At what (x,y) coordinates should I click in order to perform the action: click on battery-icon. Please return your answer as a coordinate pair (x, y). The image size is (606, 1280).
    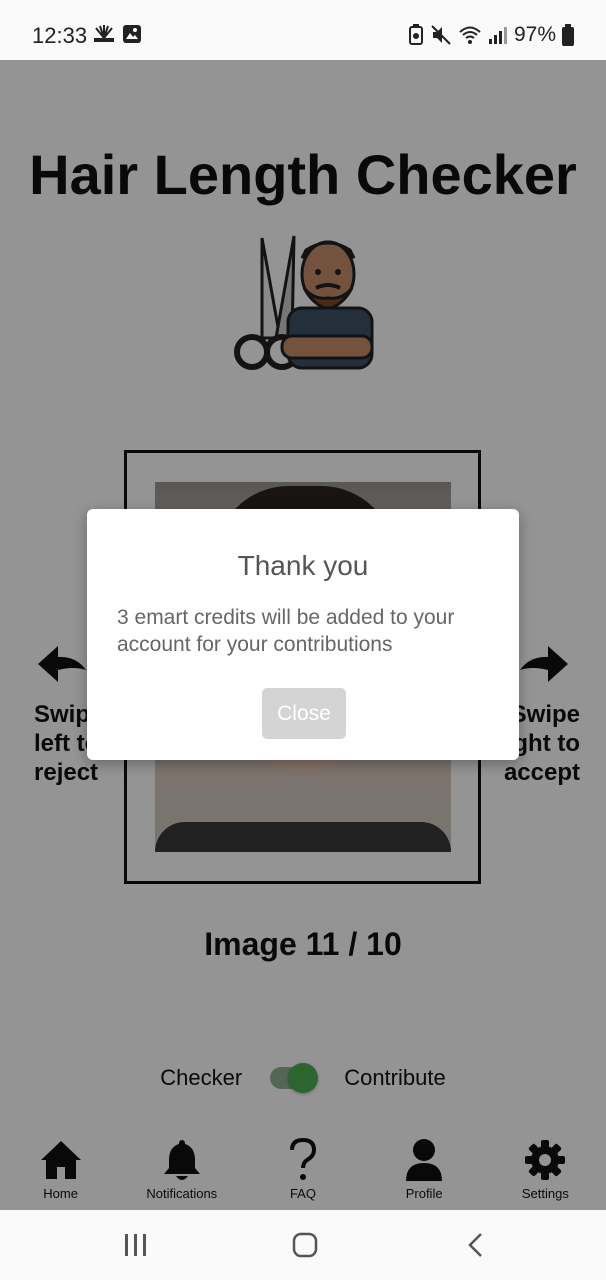
    Looking at the image, I should click on (568, 35).